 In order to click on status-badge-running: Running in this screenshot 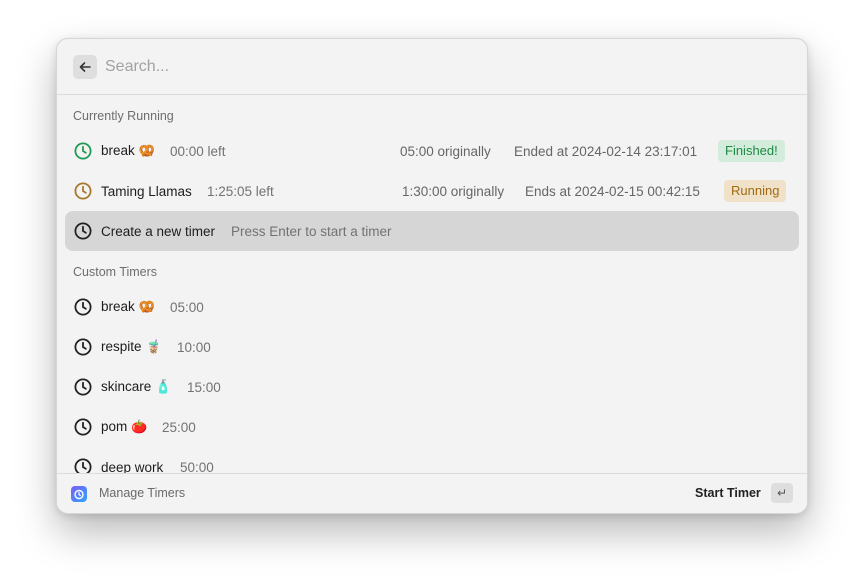, I will do `click(755, 191)`.